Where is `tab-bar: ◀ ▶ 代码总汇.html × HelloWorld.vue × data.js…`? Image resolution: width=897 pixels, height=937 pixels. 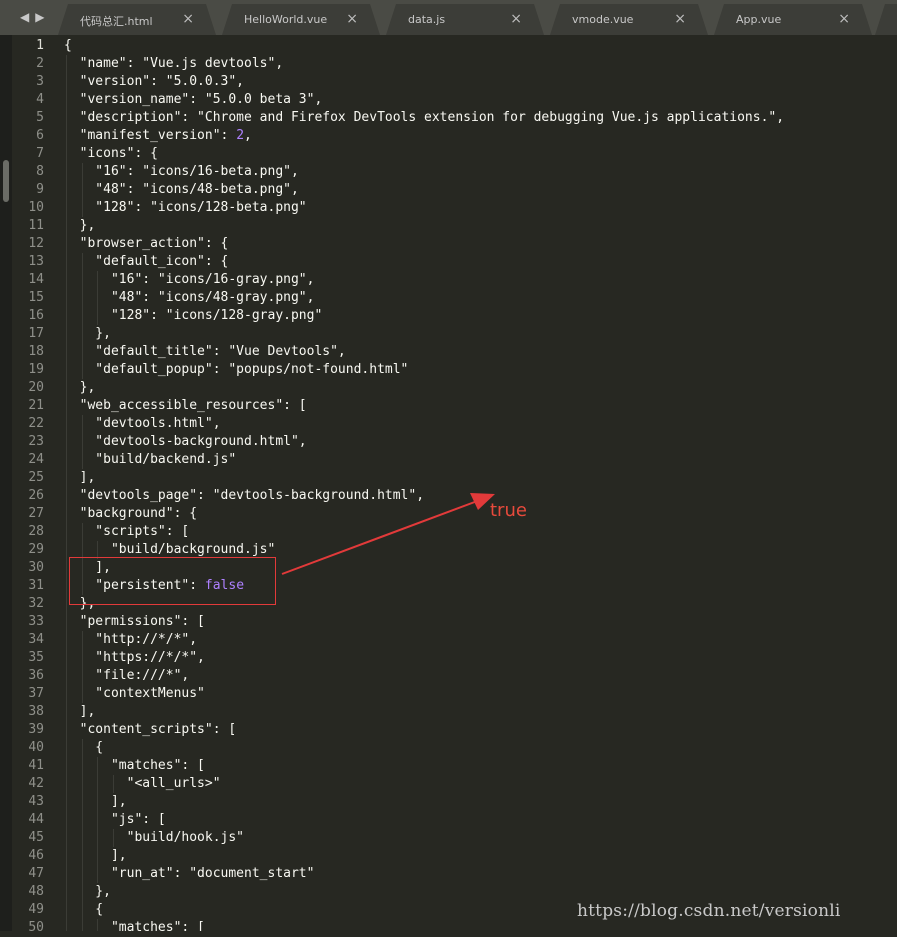
tab-bar: ◀ ▶ 代码总汇.html × HelloWorld.vue × data.js… is located at coordinates (448, 17).